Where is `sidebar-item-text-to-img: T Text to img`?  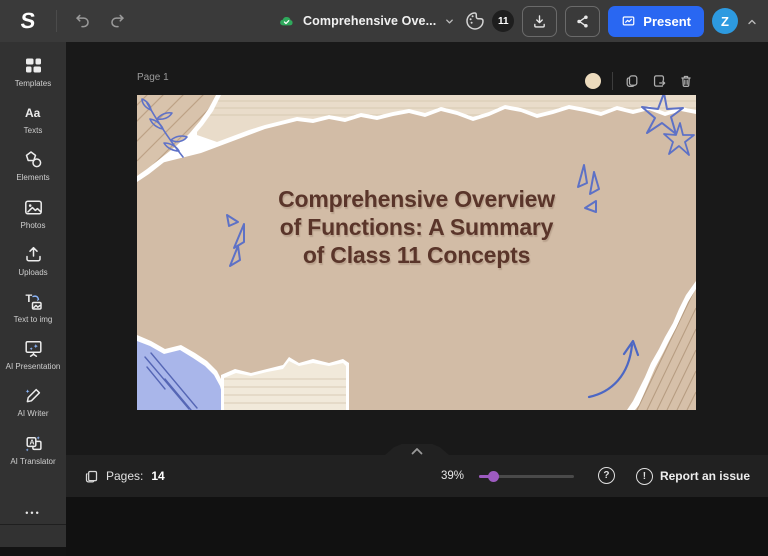 sidebar-item-text-to-img: T Text to img is located at coordinates (33, 307).